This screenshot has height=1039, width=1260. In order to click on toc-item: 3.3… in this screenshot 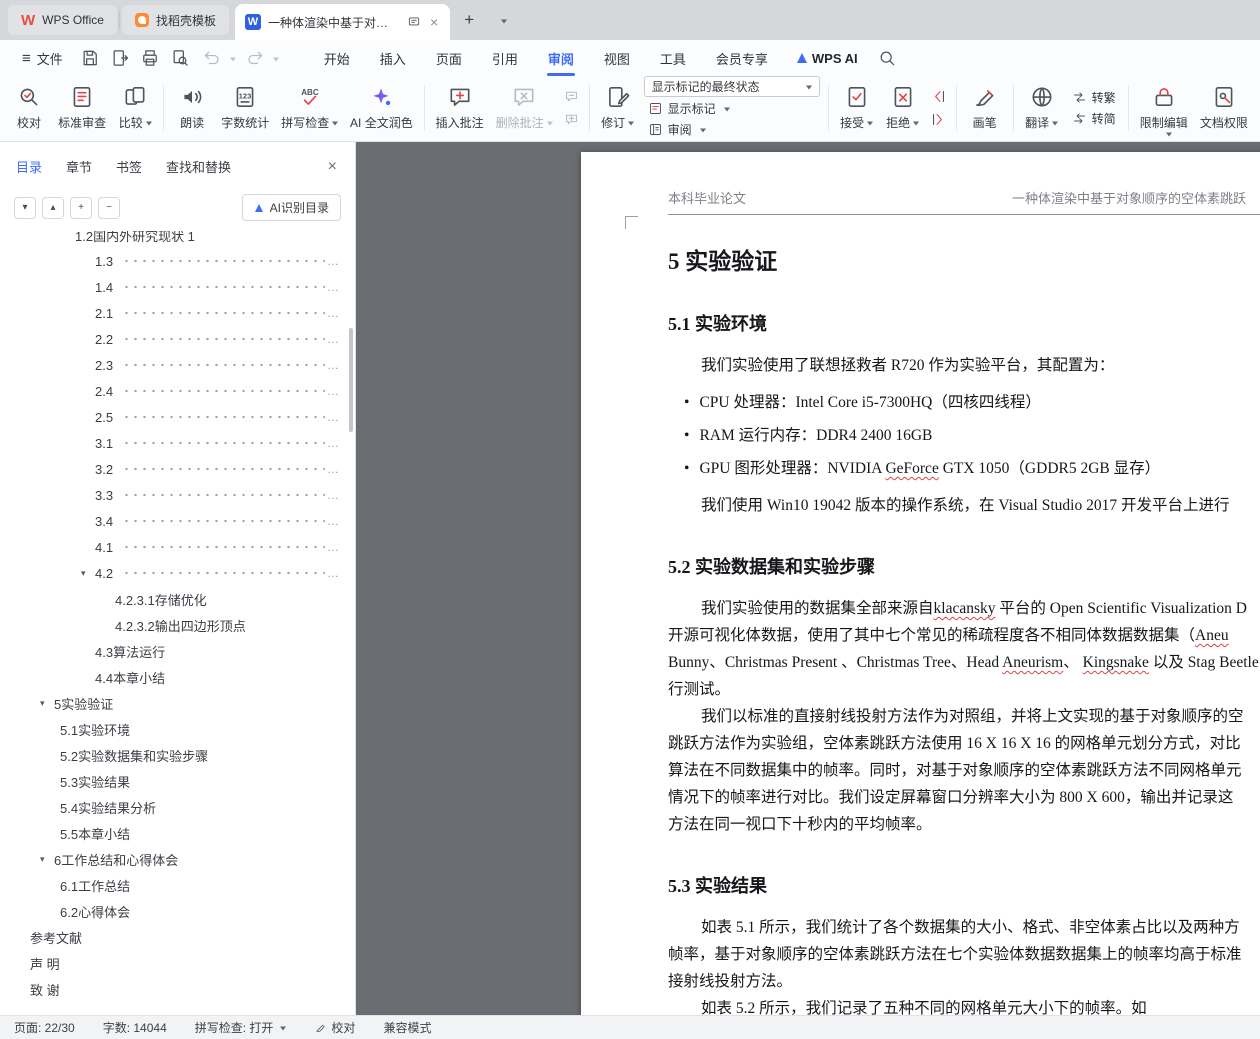, I will do `click(177, 495)`.